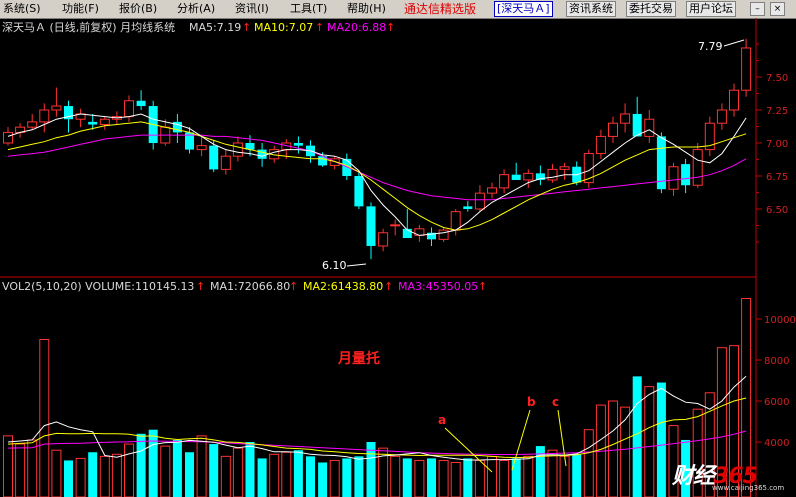  I want to click on marker-c-label: c, so click(555, 402).